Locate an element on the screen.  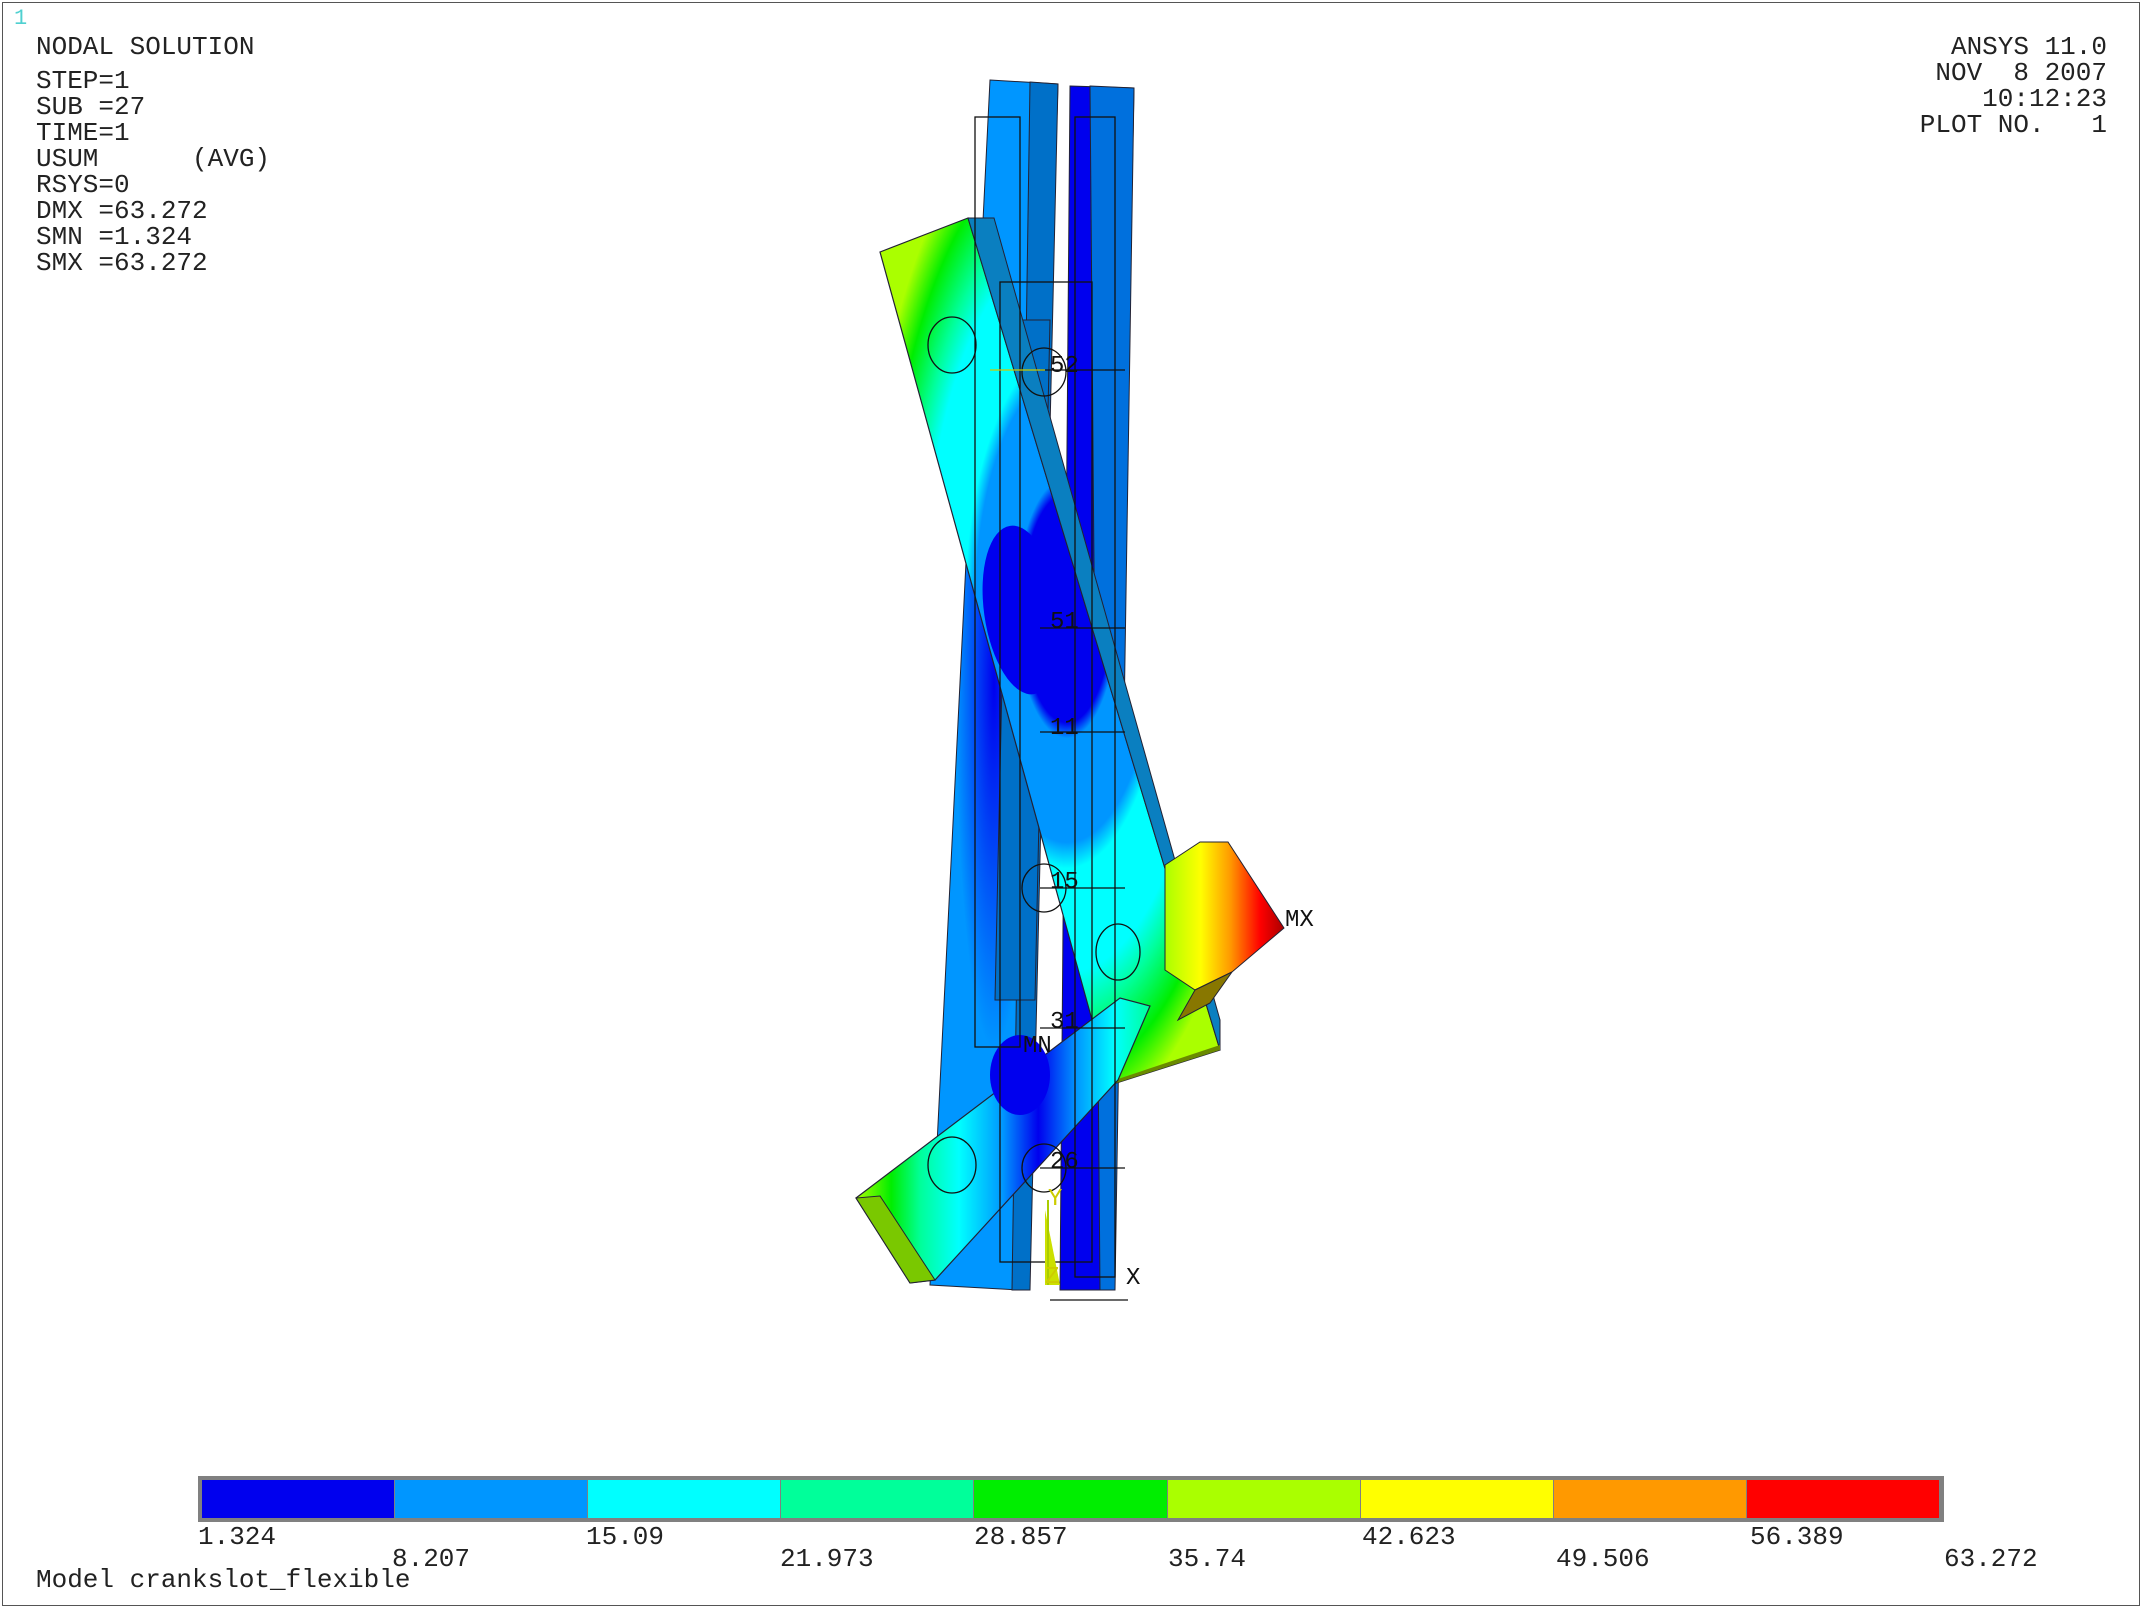
node-label-51: 51 is located at coordinates (1064, 622).